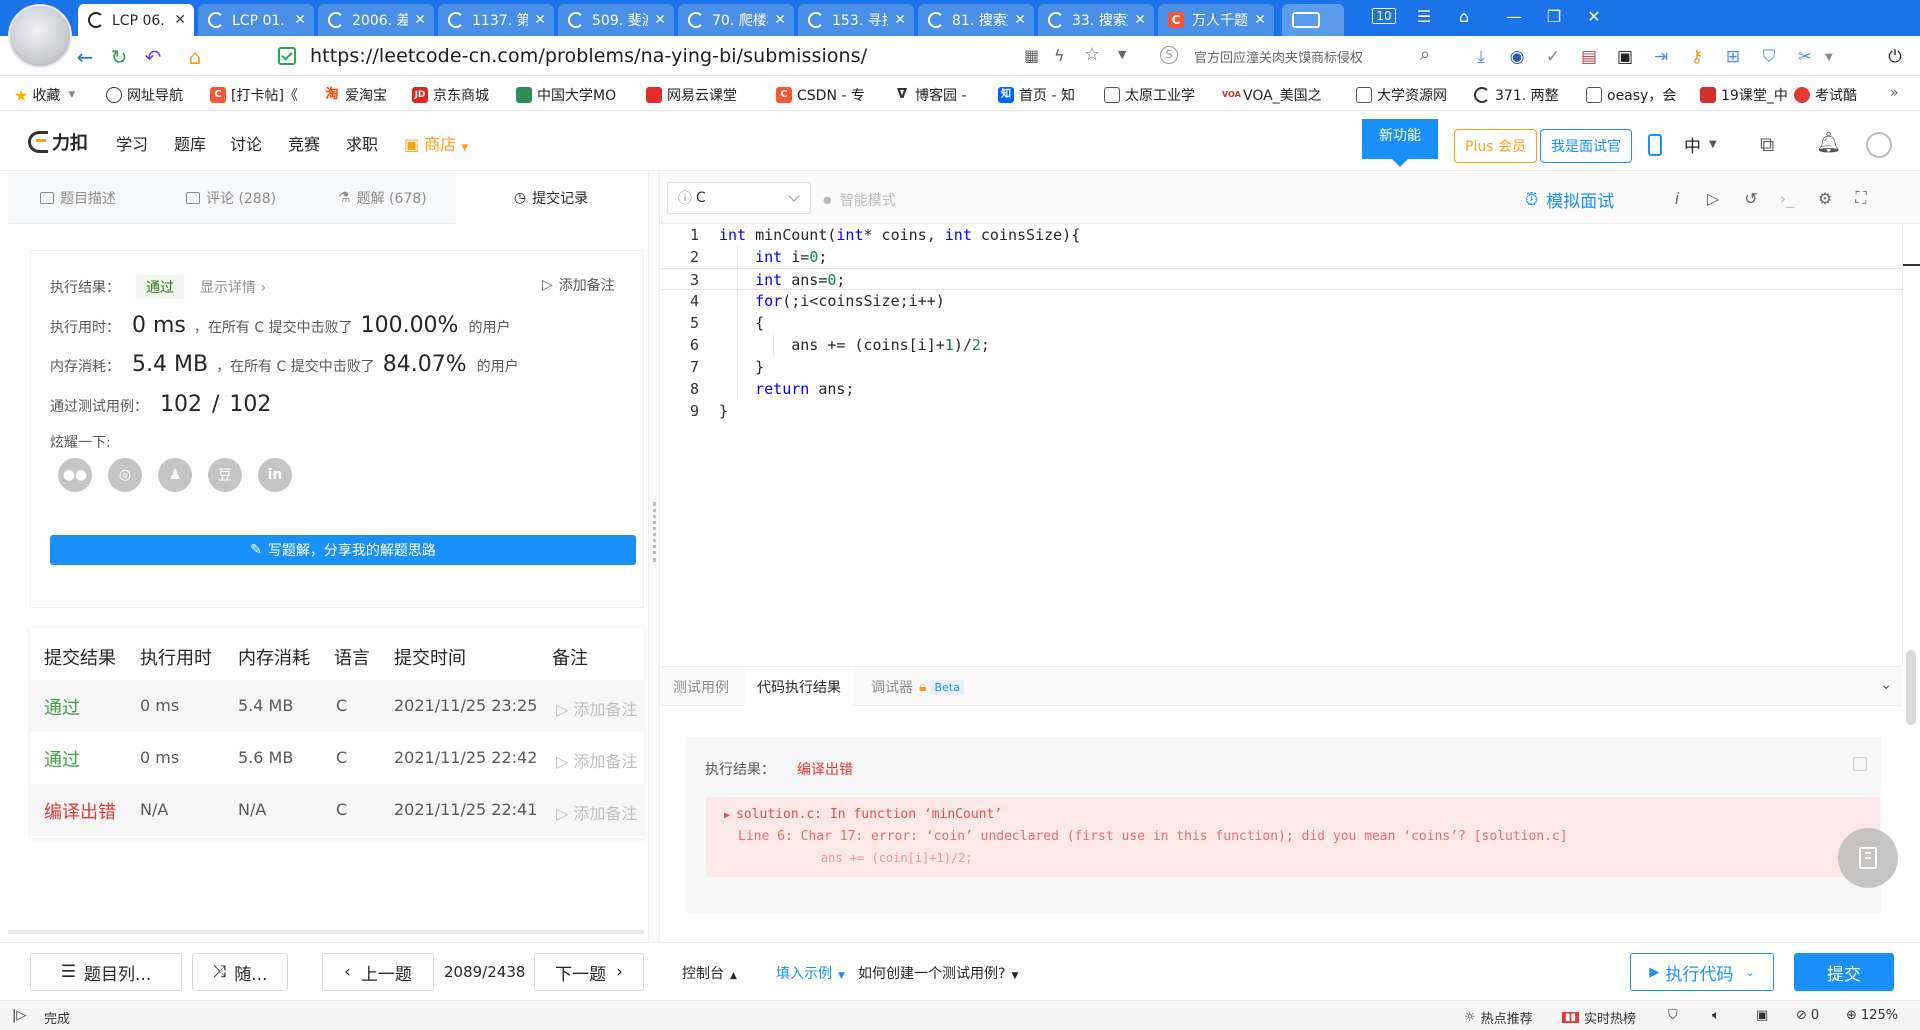 This screenshot has width=1920, height=1030. Describe the element at coordinates (1059, 55) in the screenshot. I see `lightning-icon: ϟ` at that location.